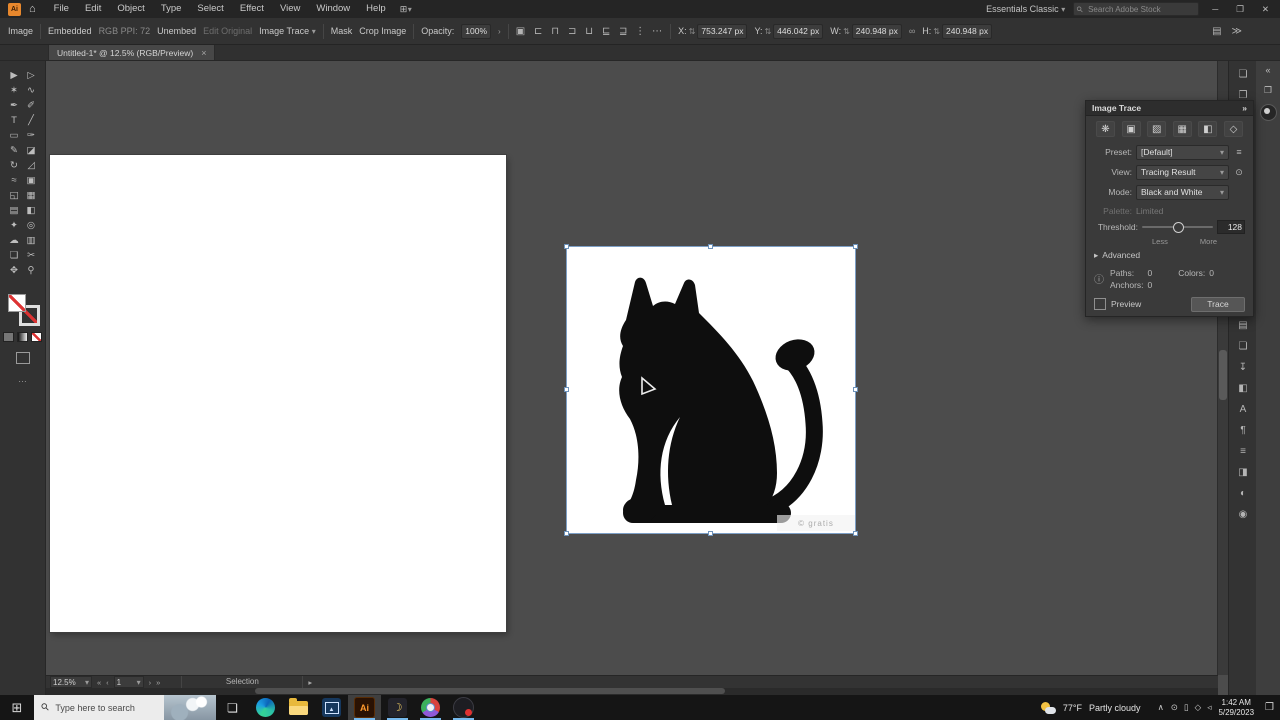 The width and height of the screenshot is (1280, 720). What do you see at coordinates (22, 337) in the screenshot?
I see `gradient-button` at bounding box center [22, 337].